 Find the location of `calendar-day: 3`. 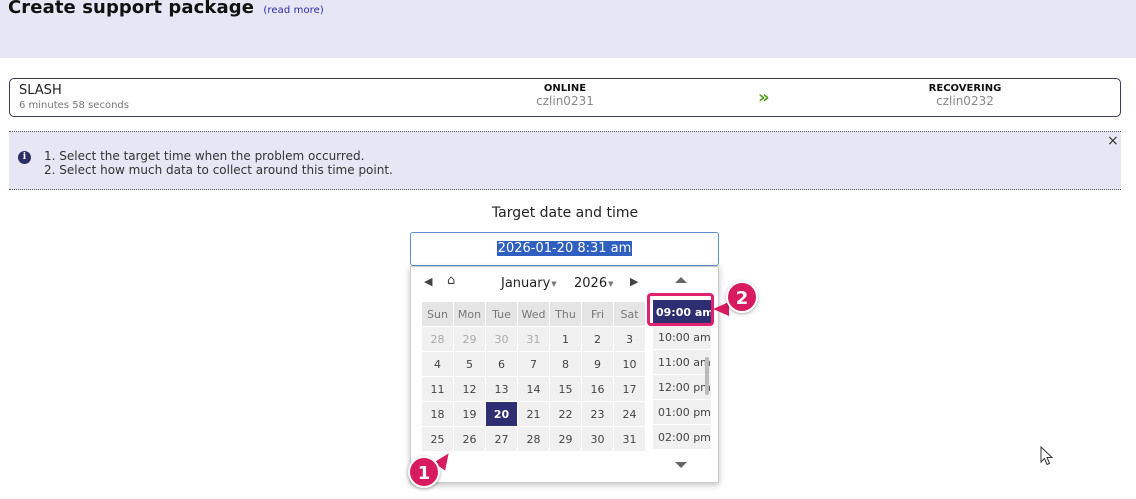

calendar-day: 3 is located at coordinates (629, 339).